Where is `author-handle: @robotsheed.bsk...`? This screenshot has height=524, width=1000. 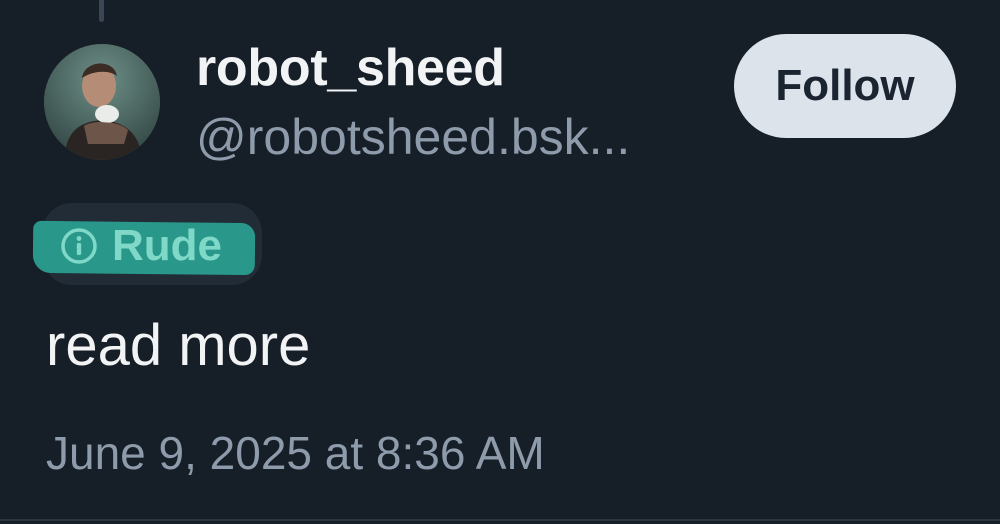 author-handle: @robotsheed.bsk... is located at coordinates (413, 137).